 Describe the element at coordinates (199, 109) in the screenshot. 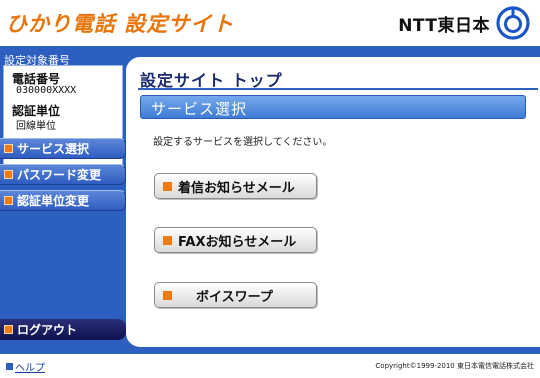

I see `section-title: サービス選択` at that location.